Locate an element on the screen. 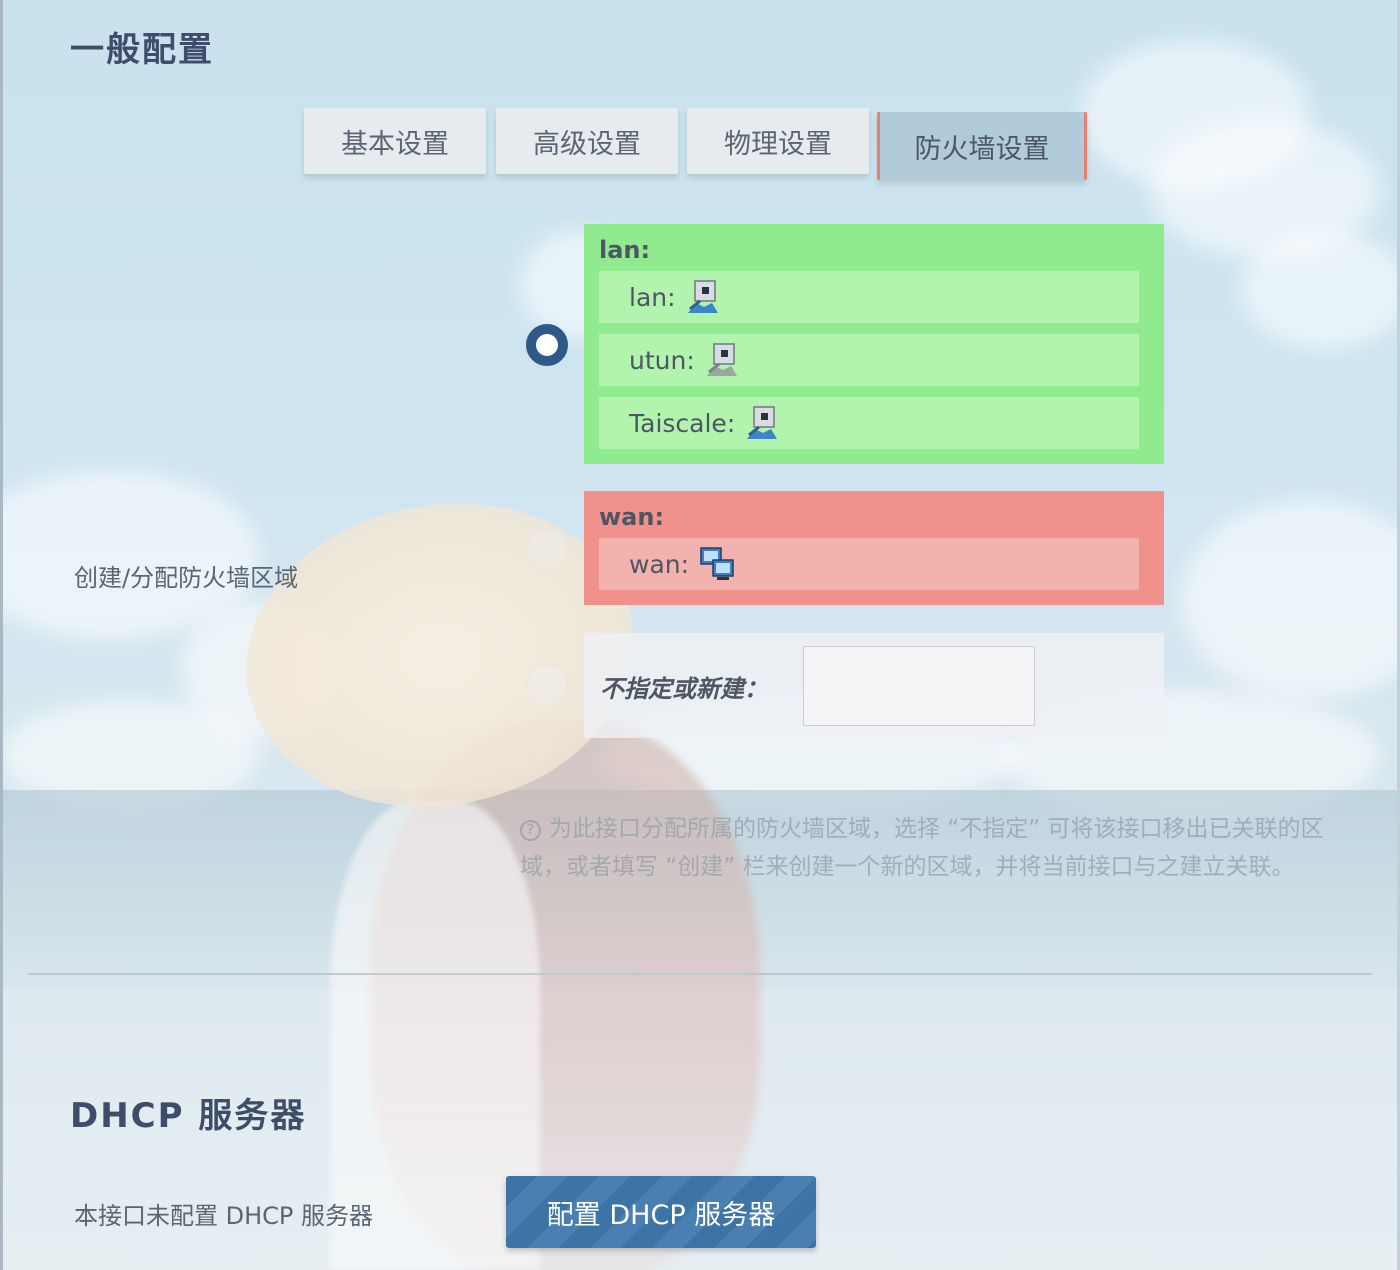 The width and height of the screenshot is (1400, 1270). computer-network-icon is located at coordinates (718, 564).